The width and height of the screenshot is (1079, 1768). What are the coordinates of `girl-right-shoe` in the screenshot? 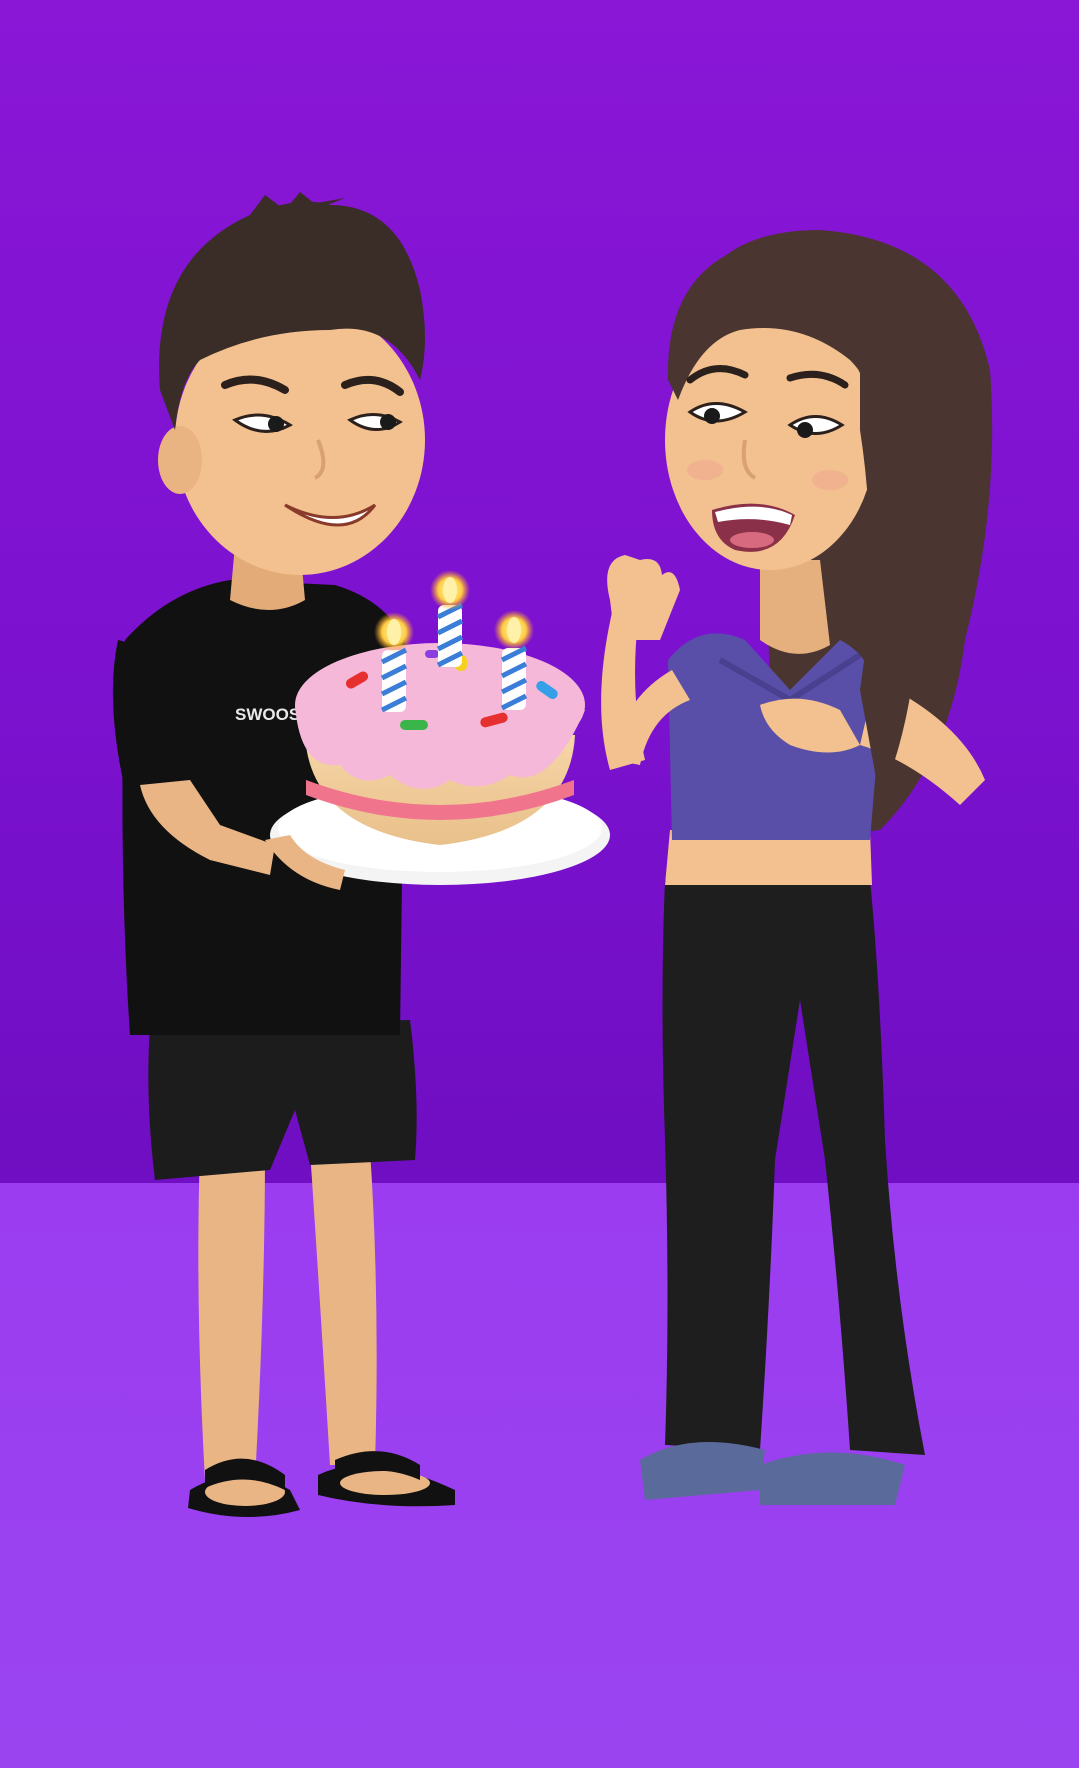 It's located at (832, 1478).